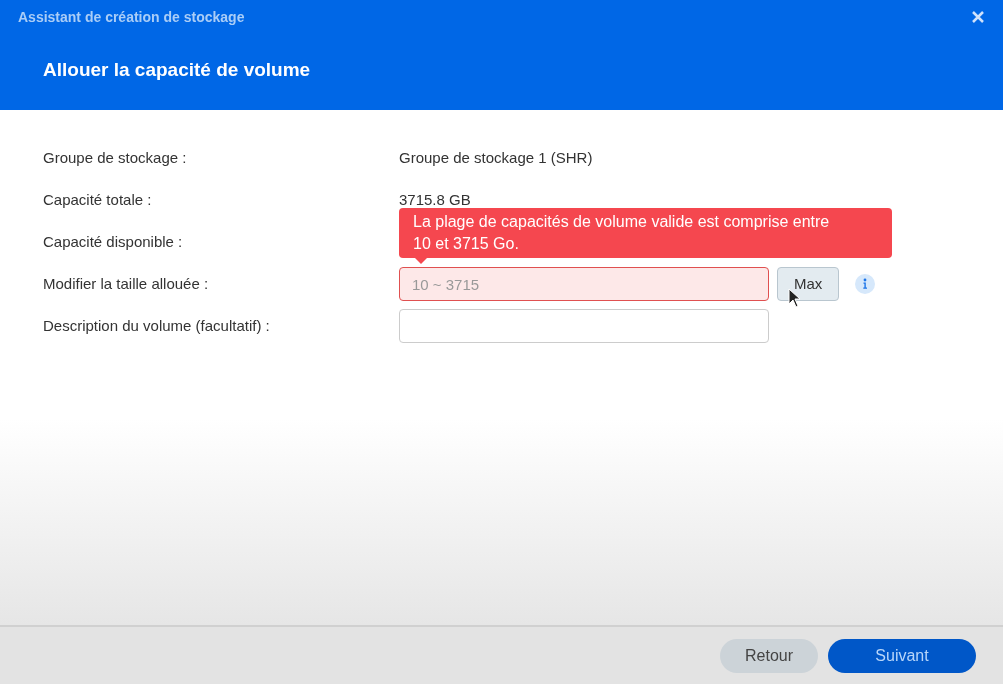  Describe the element at coordinates (421, 261) in the screenshot. I see `tooltip-pointer-icon` at that location.